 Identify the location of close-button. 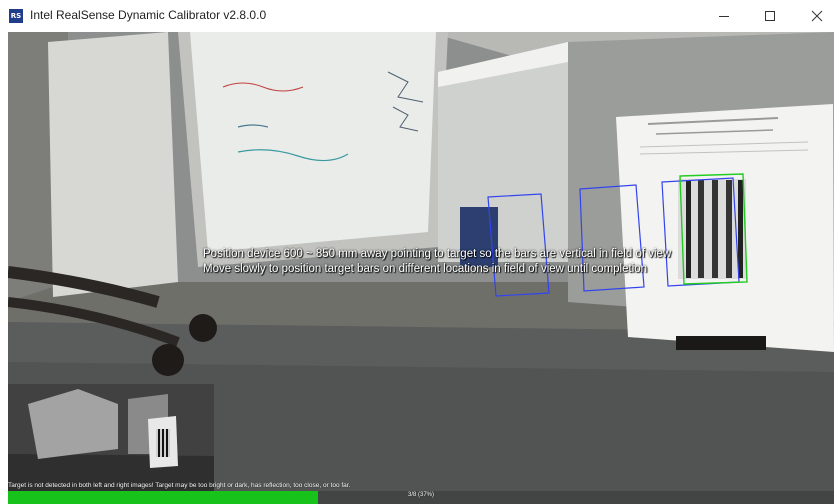
(817, 16).